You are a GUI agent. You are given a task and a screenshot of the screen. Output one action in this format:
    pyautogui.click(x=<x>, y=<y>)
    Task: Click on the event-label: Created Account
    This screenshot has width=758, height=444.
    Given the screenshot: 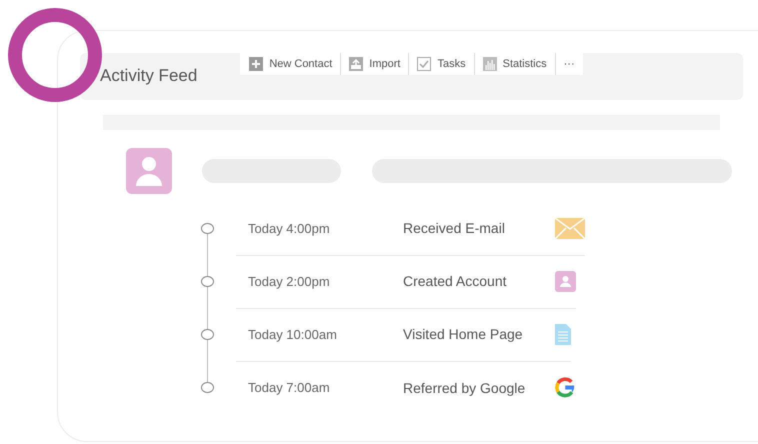 What is the action you would take?
    pyautogui.click(x=455, y=281)
    